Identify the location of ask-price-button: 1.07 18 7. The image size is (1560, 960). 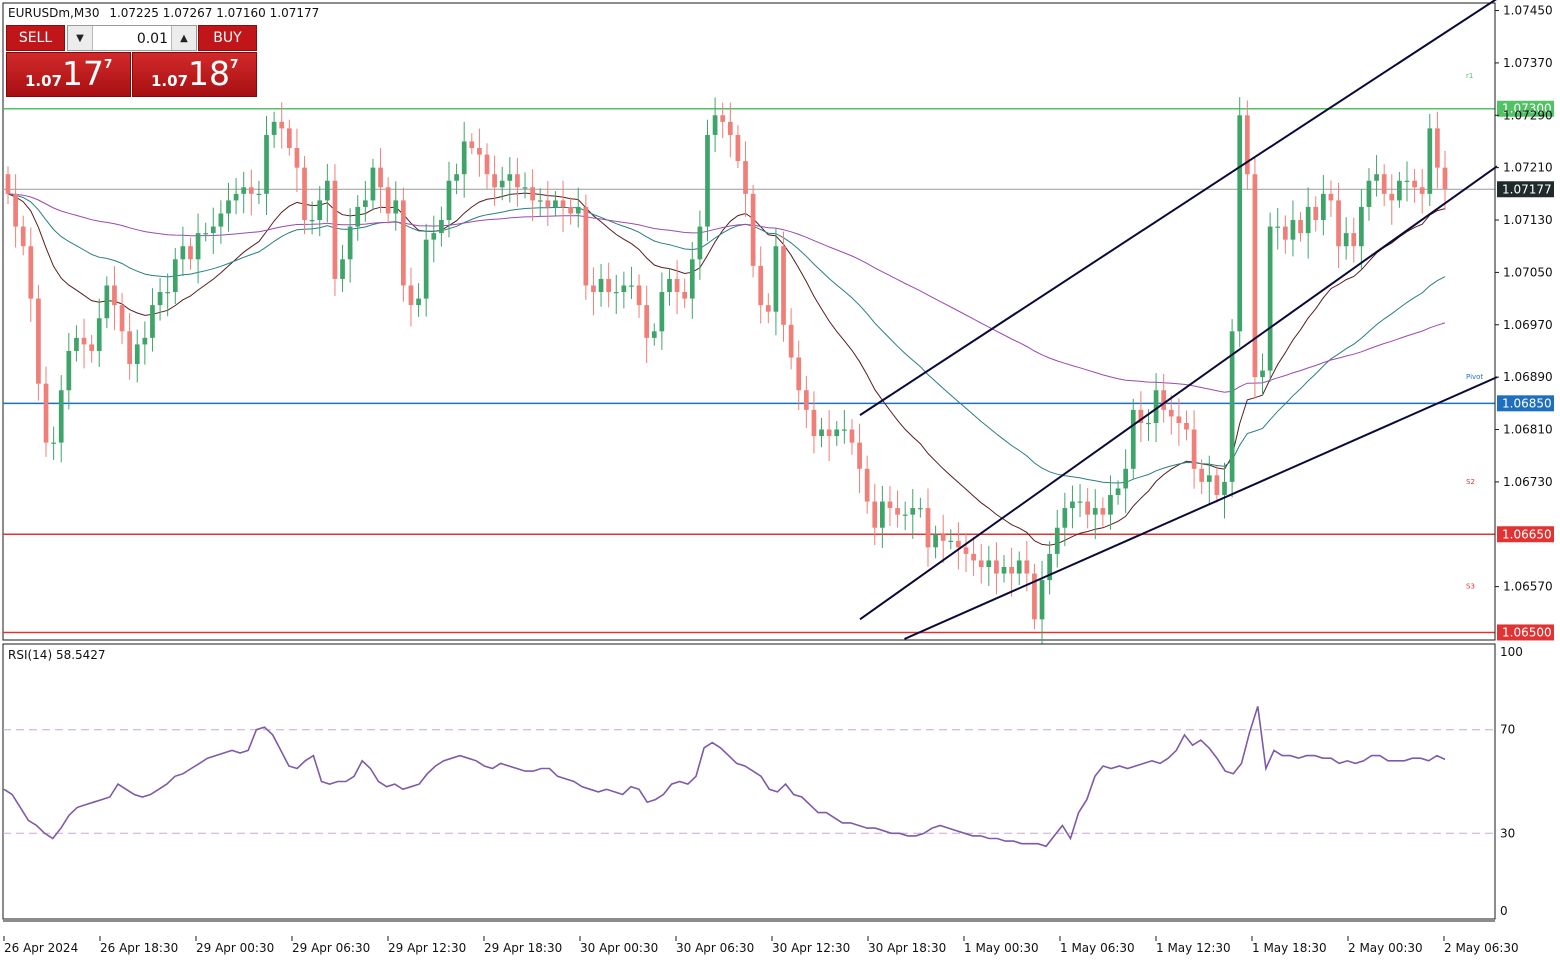
(194, 74).